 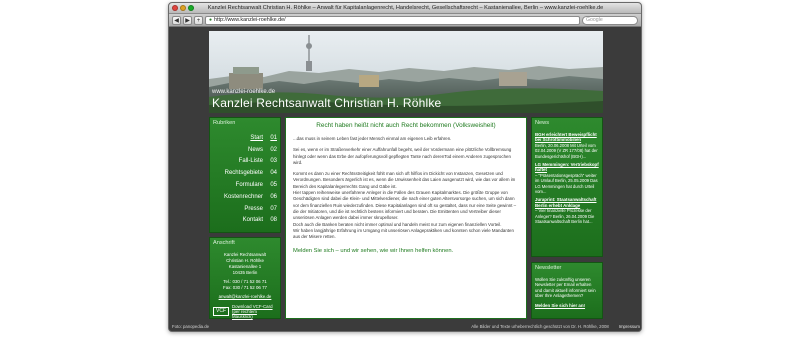 What do you see at coordinates (542, 123) in the screenshot?
I see `news-heading: News` at bounding box center [542, 123].